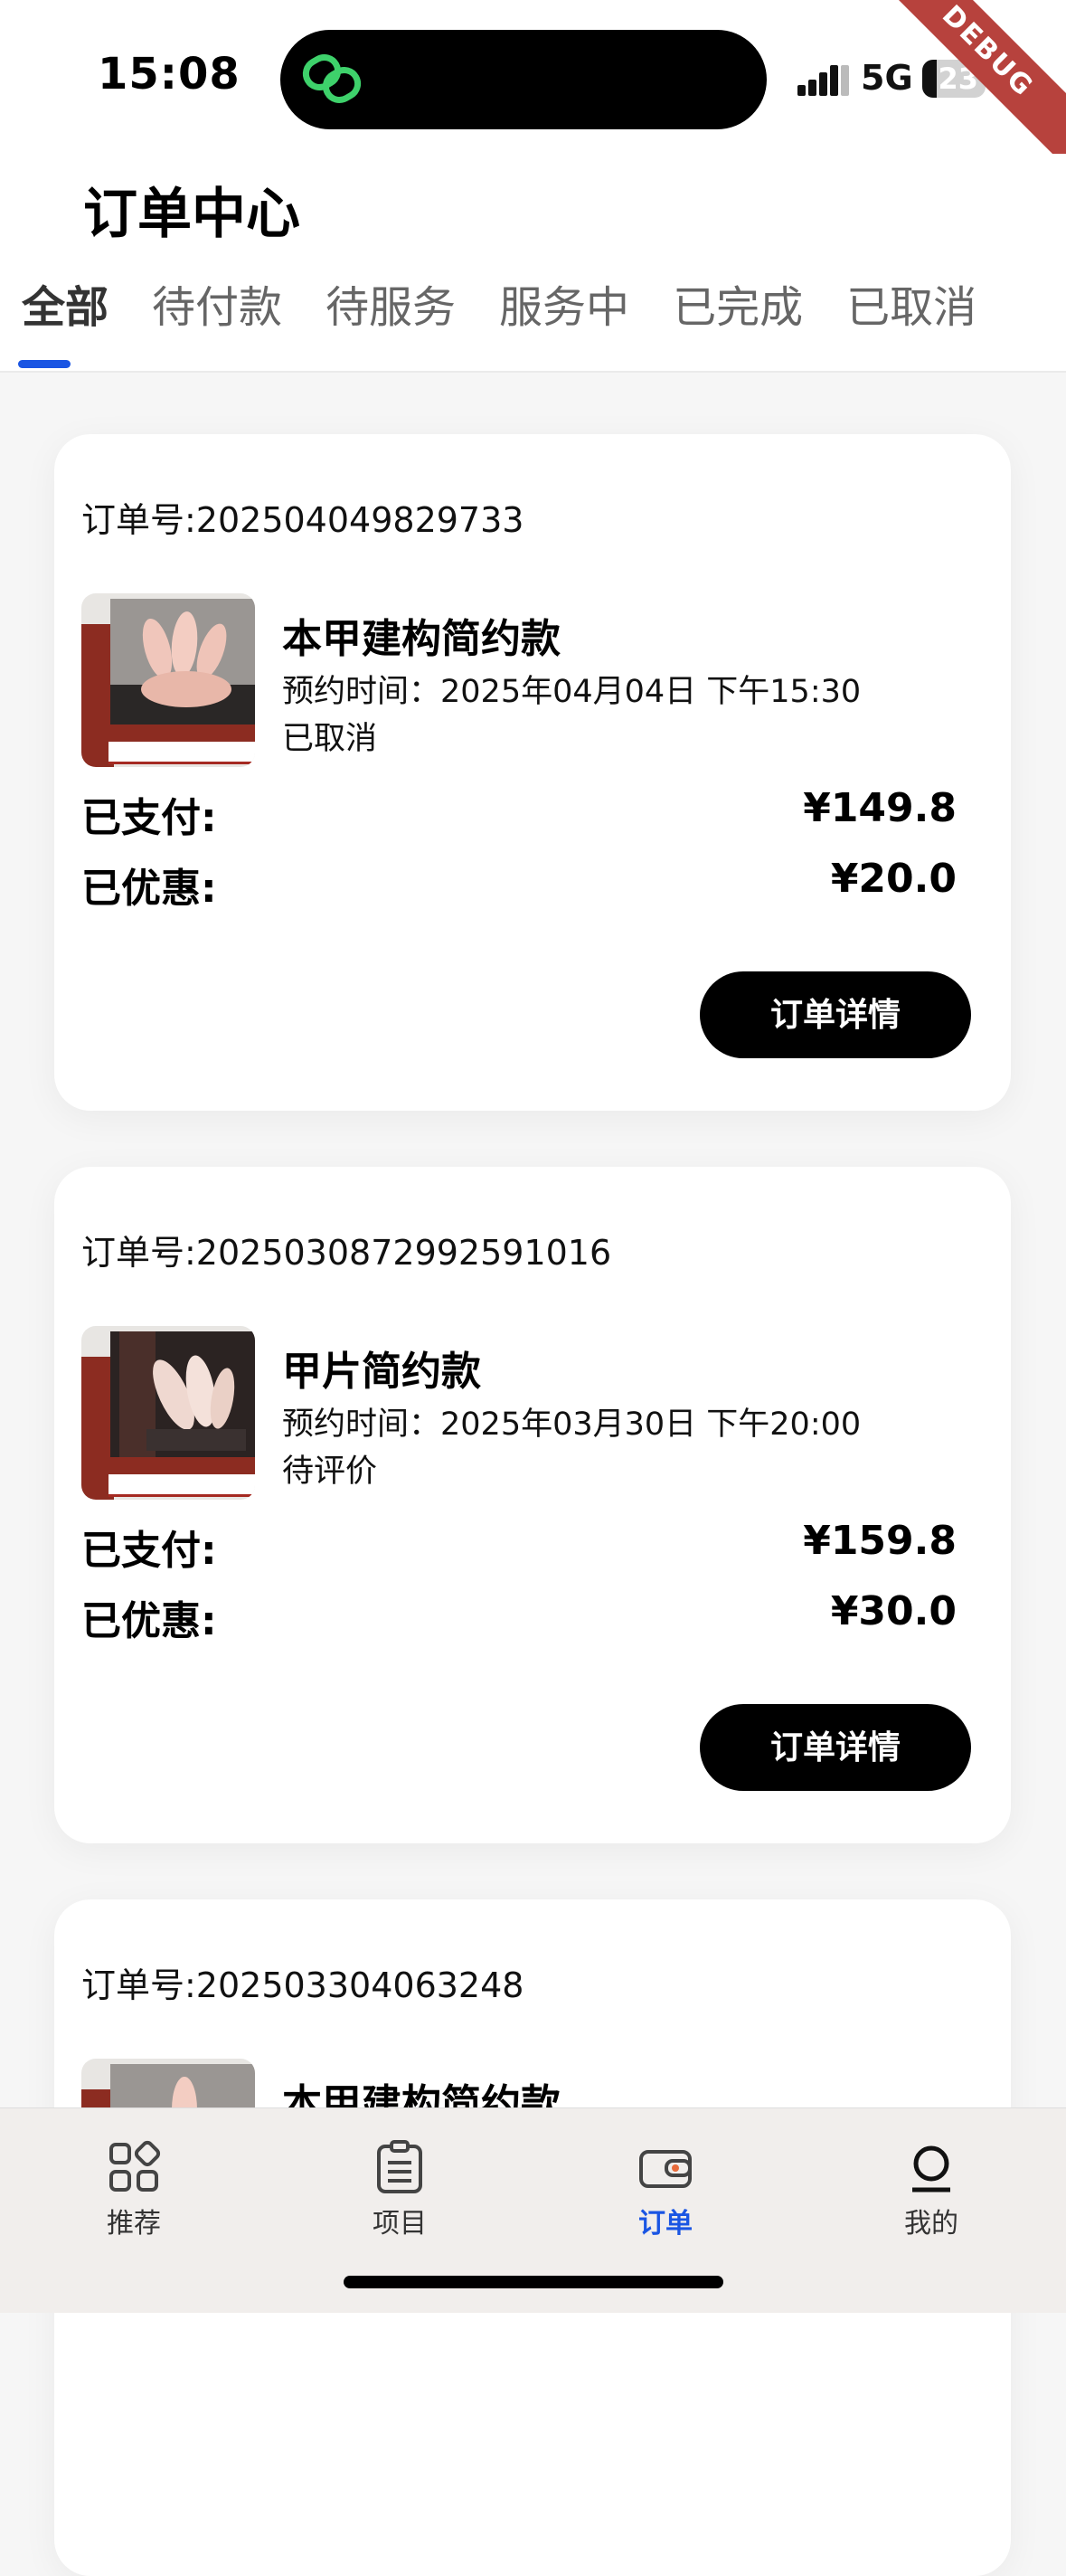 Image resolution: width=1066 pixels, height=2576 pixels. I want to click on status-time: 15:08, so click(169, 74).